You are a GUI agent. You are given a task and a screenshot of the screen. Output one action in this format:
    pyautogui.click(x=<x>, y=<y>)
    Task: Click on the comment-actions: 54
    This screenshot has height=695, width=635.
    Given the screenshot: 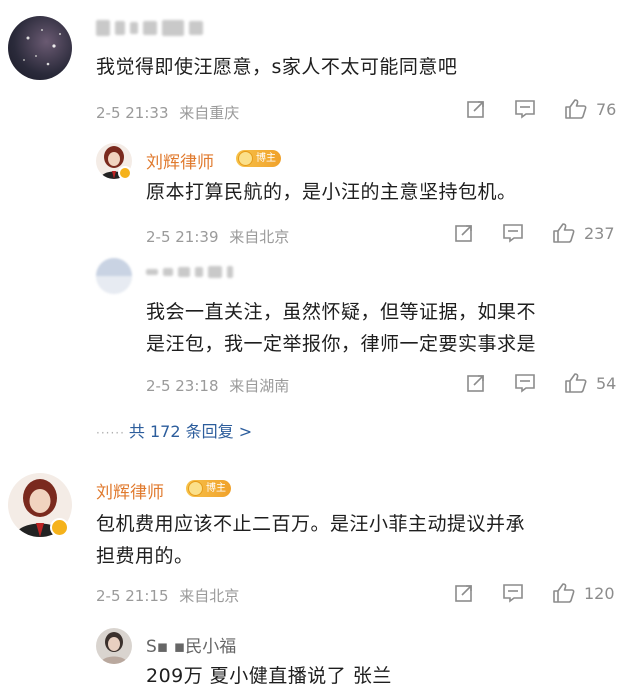 What is the action you would take?
    pyautogui.click(x=541, y=383)
    